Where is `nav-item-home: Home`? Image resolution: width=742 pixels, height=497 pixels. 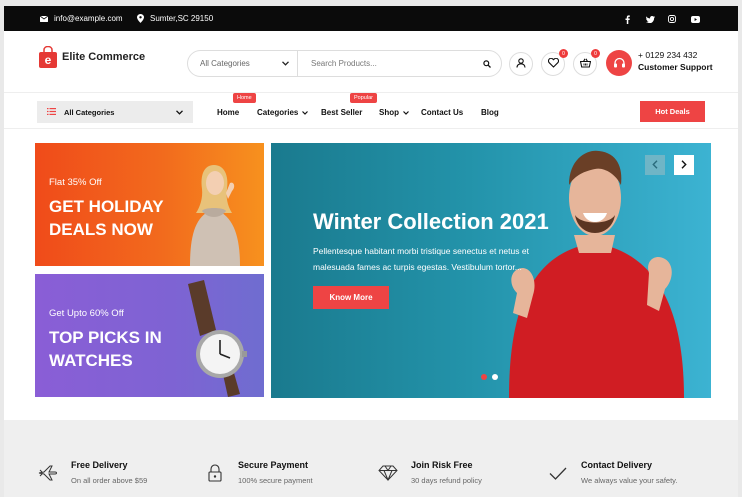
nav-item-home: Home is located at coordinates (228, 112).